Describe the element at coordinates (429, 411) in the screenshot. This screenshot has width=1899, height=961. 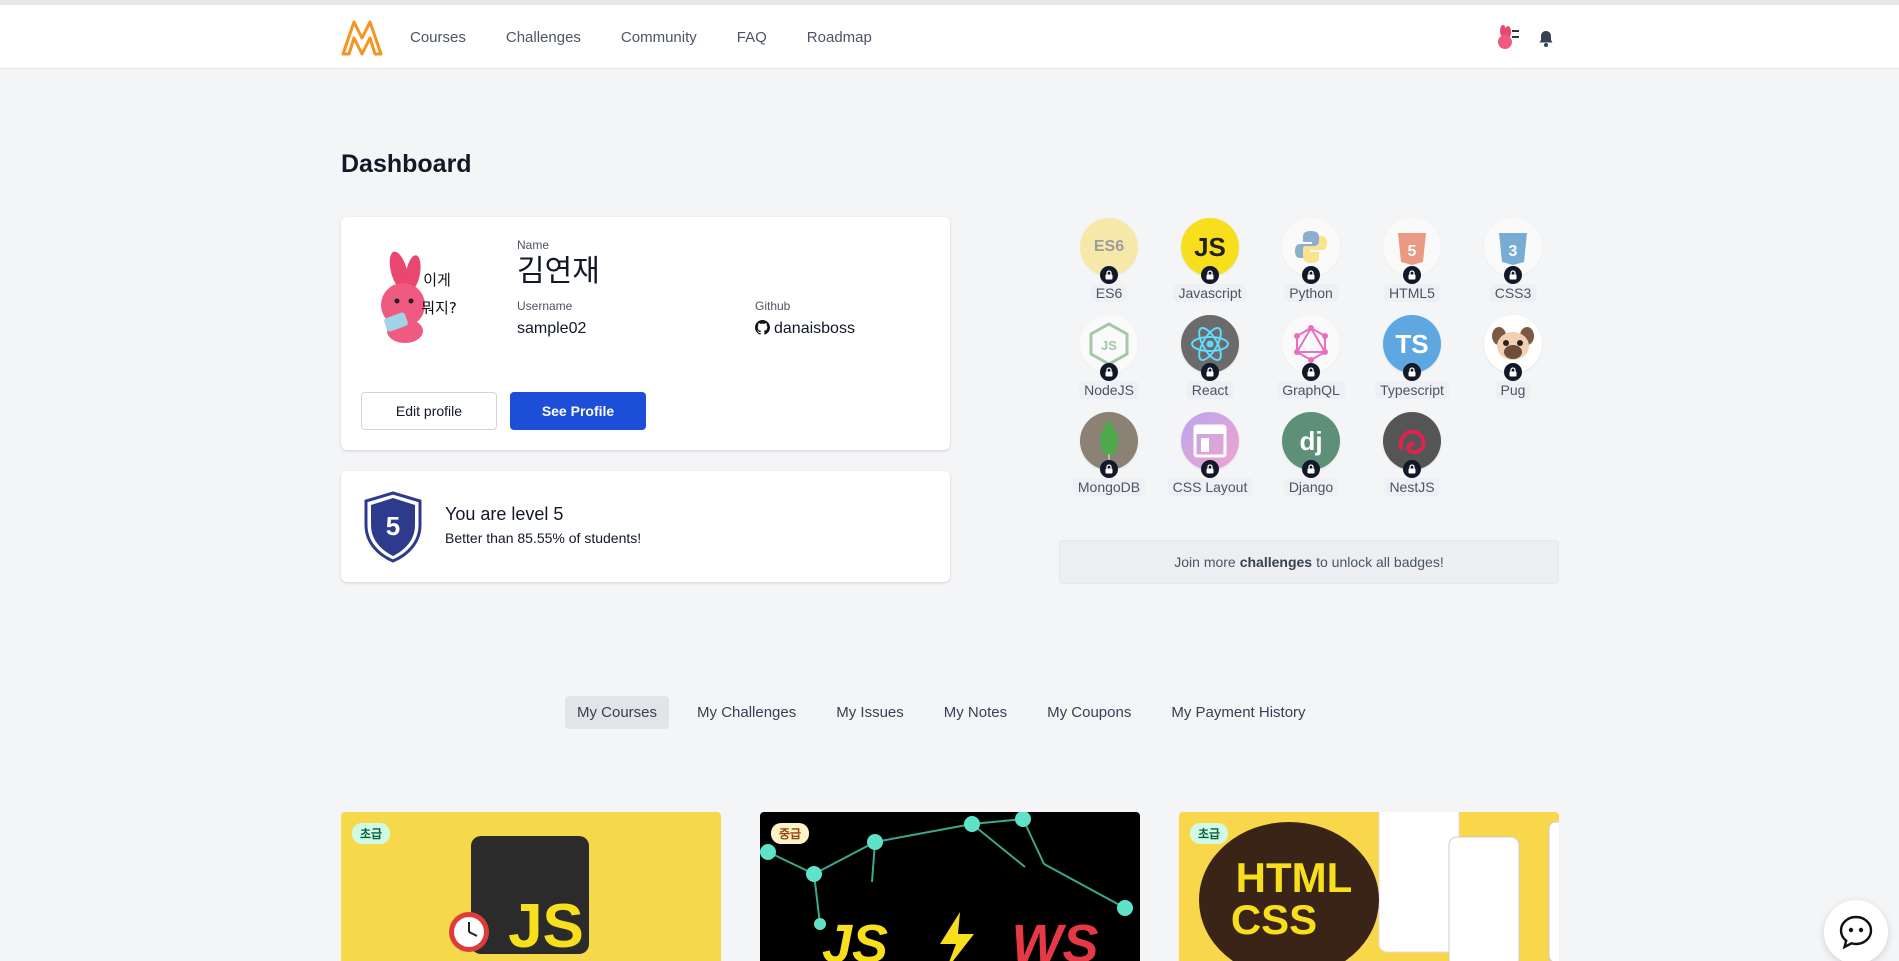
I see `edit-profile-button: Edit profile` at that location.